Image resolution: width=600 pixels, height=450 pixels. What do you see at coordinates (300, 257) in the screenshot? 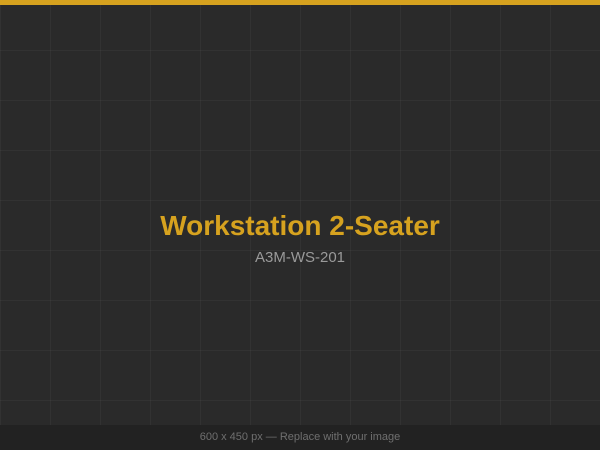
I see `product-code: A3M-WS-201` at bounding box center [300, 257].